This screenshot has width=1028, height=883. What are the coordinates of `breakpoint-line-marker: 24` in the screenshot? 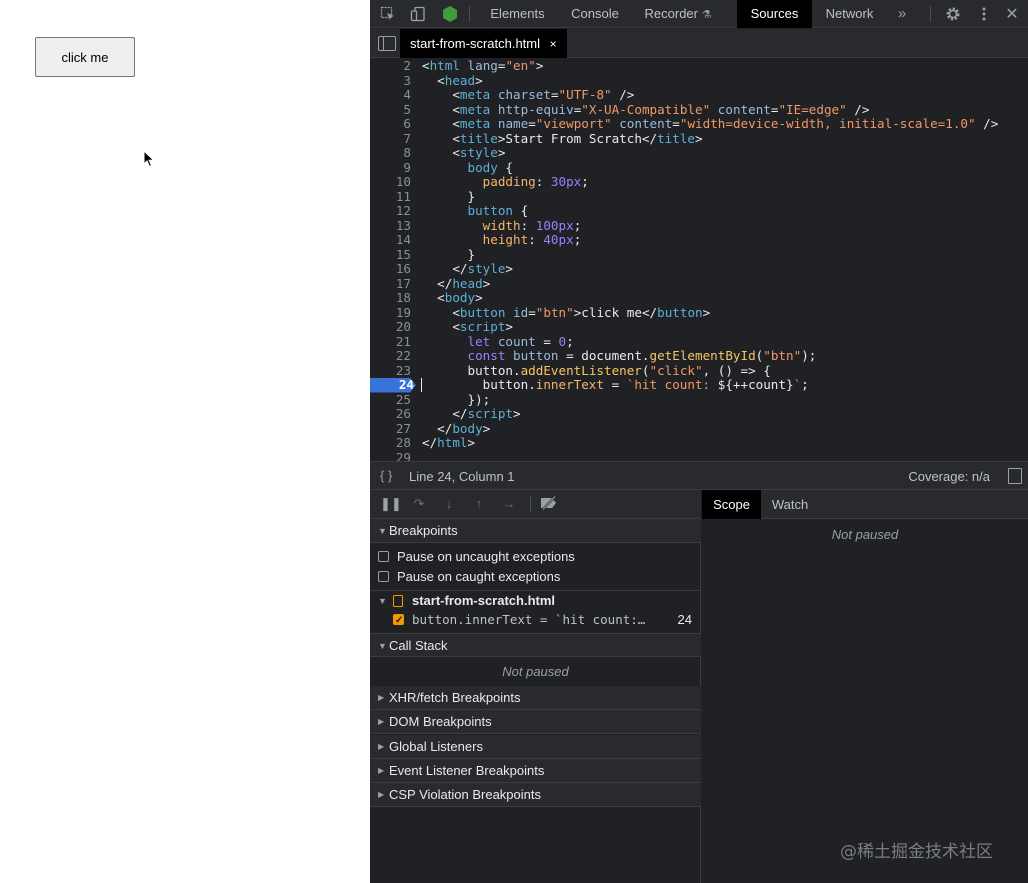 It's located at (393, 385).